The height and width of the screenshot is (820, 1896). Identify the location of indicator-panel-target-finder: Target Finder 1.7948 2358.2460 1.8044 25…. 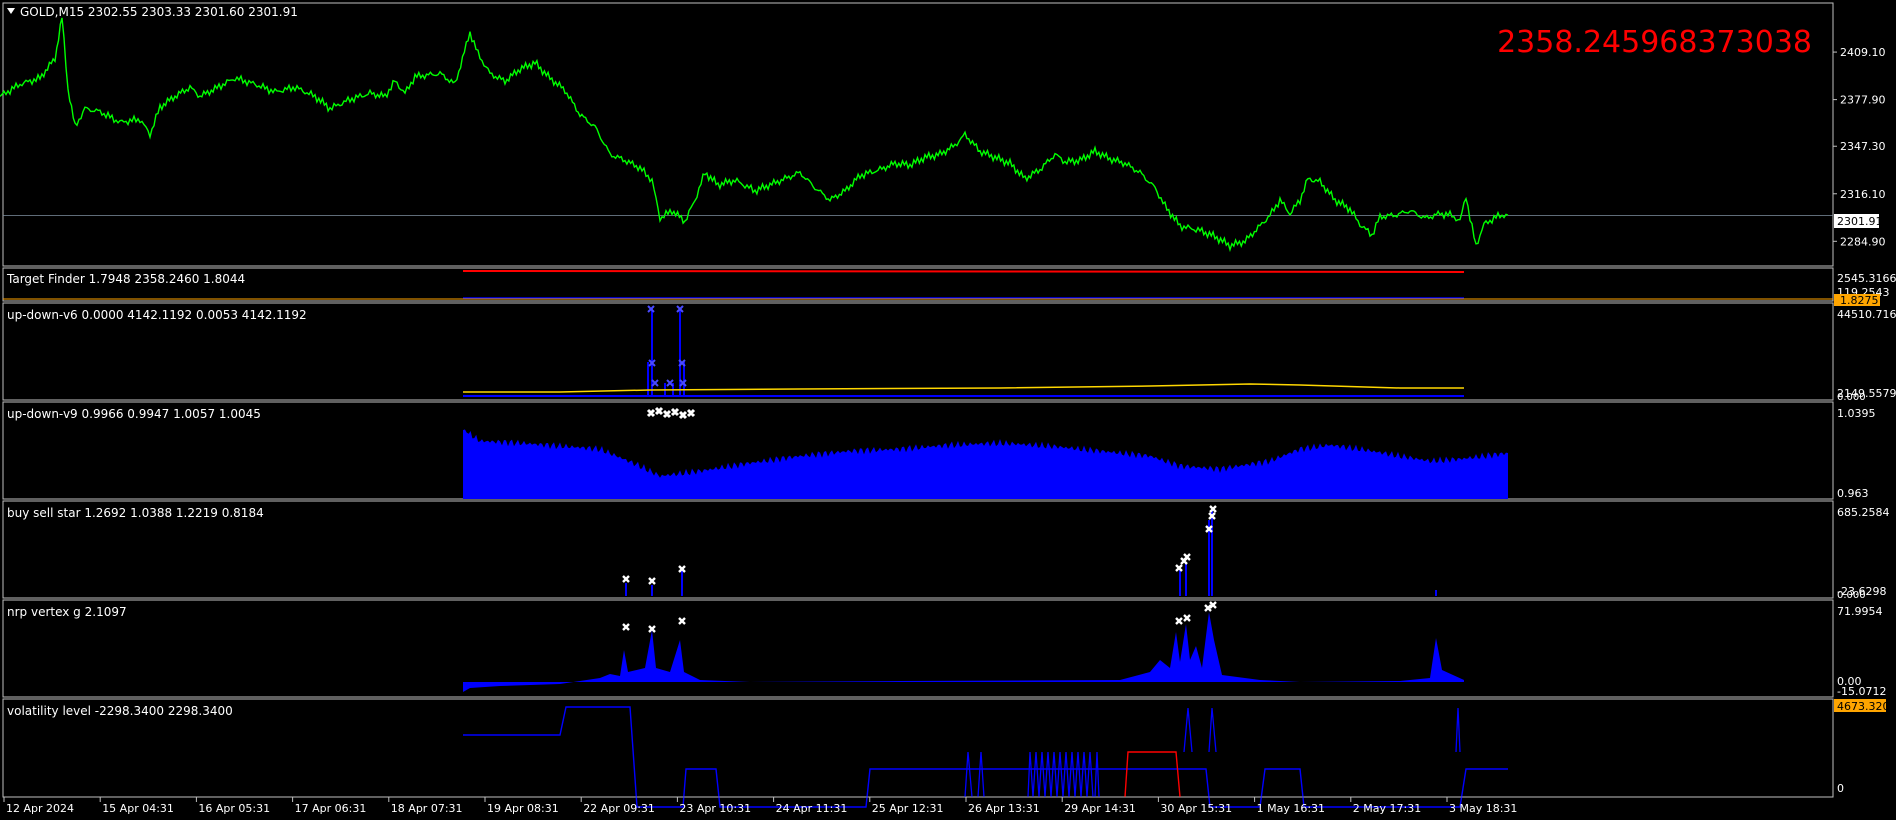
(949, 287).